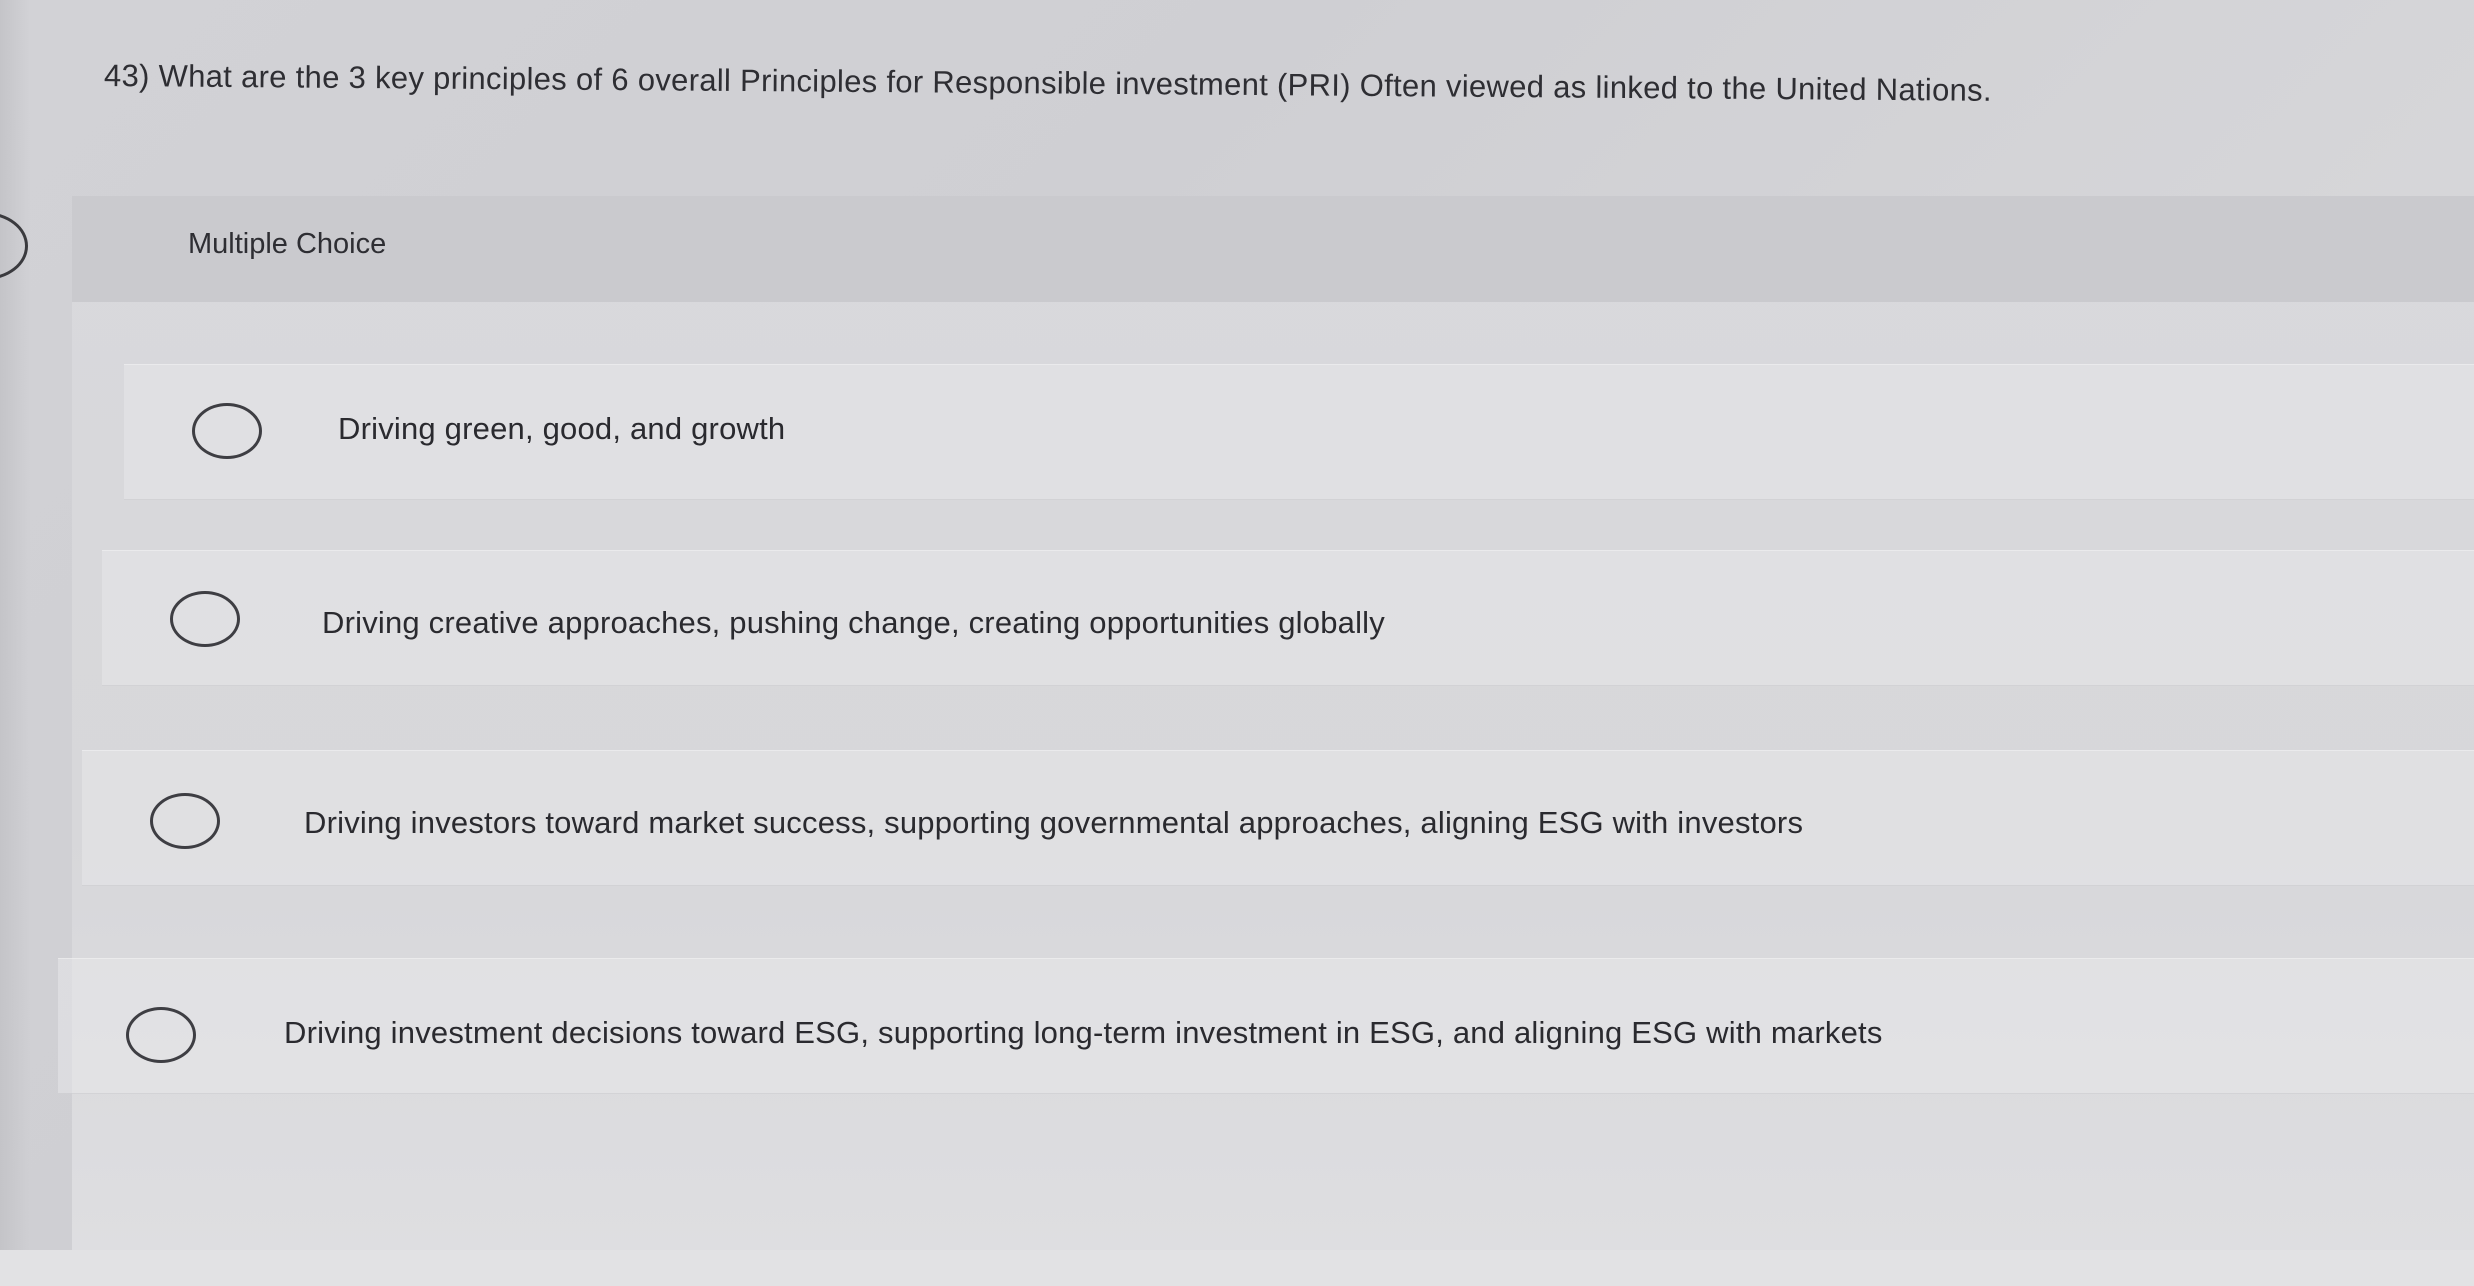 The image size is (2474, 1286). What do you see at coordinates (562, 428) in the screenshot?
I see `answer-option-1-label: Driving green, good, and growth` at bounding box center [562, 428].